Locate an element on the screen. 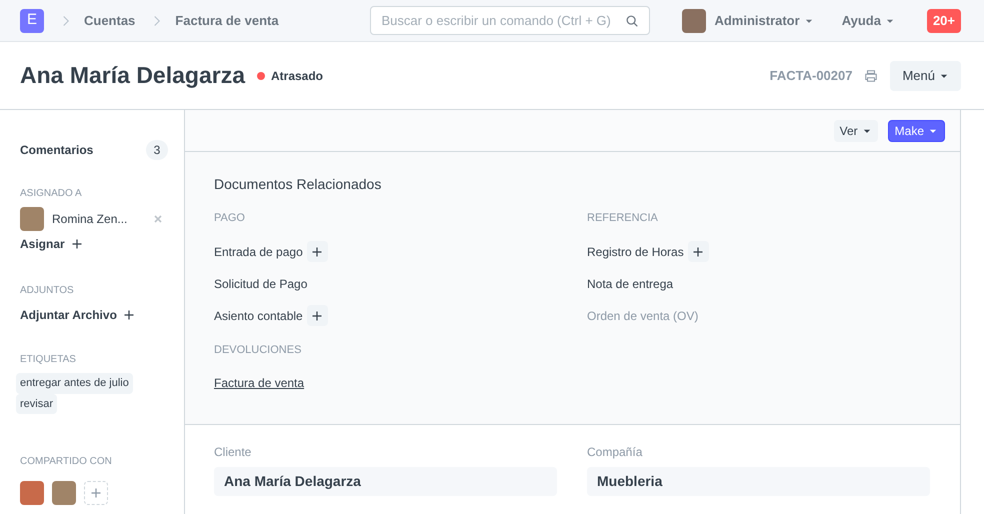 Image resolution: width=984 pixels, height=514 pixels. document-link: Factura de venta is located at coordinates (259, 383).